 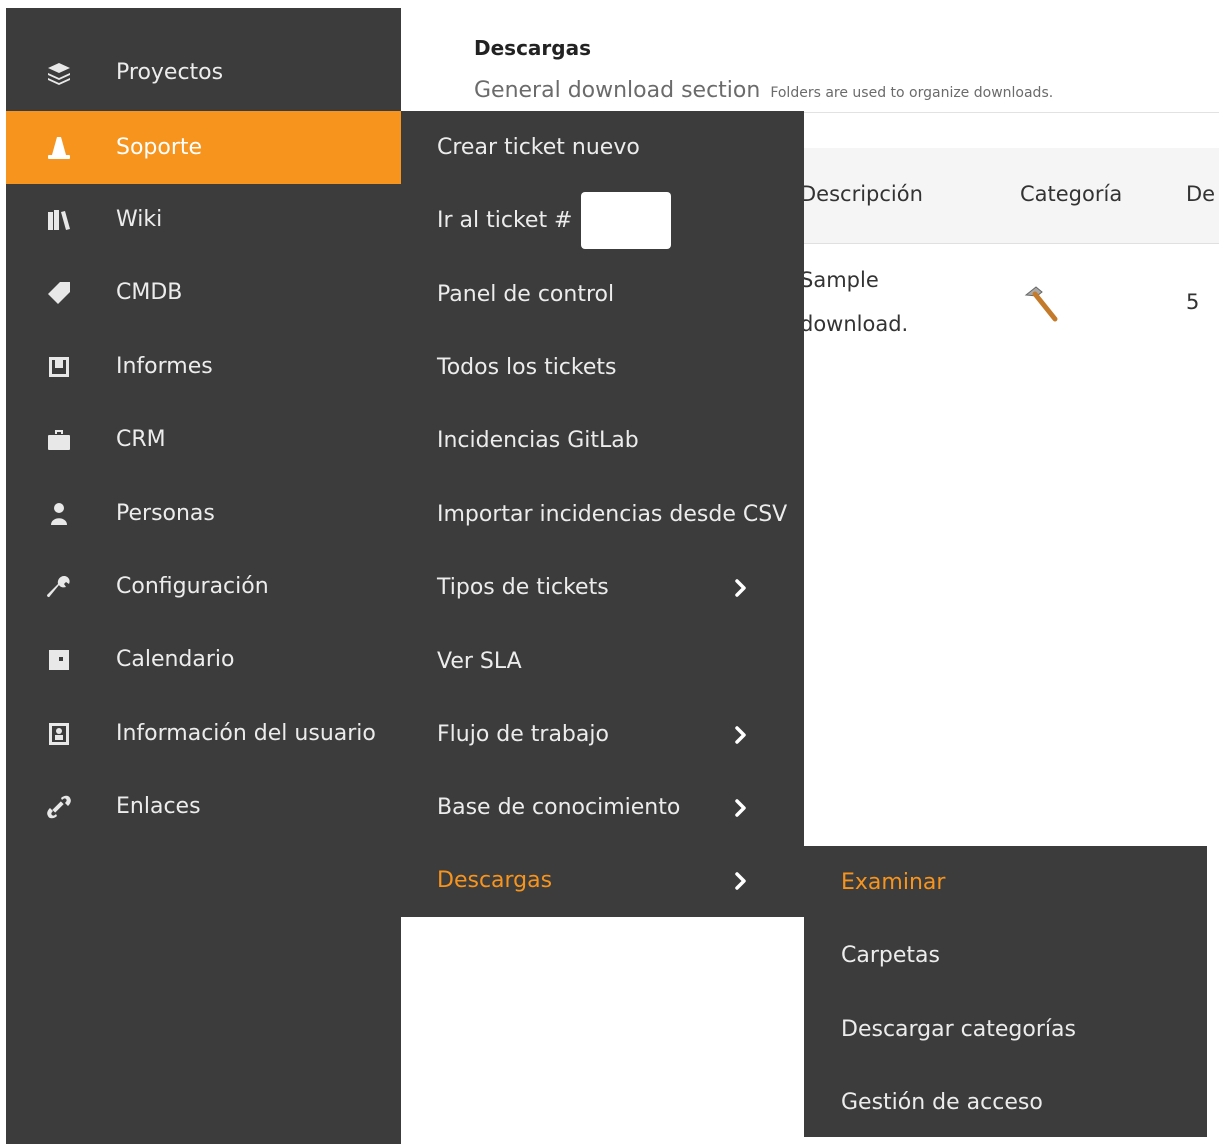 I want to click on submenu-item-label: Ver SLA, so click(x=479, y=661).